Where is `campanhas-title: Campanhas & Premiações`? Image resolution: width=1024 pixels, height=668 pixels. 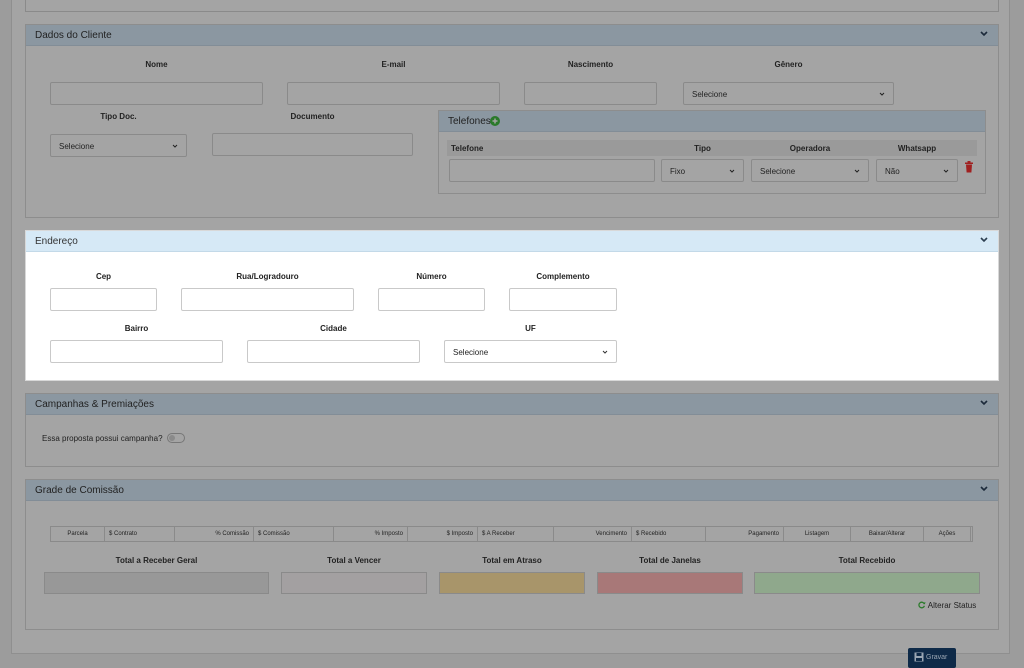
campanhas-title: Campanhas & Premiações is located at coordinates (94, 404).